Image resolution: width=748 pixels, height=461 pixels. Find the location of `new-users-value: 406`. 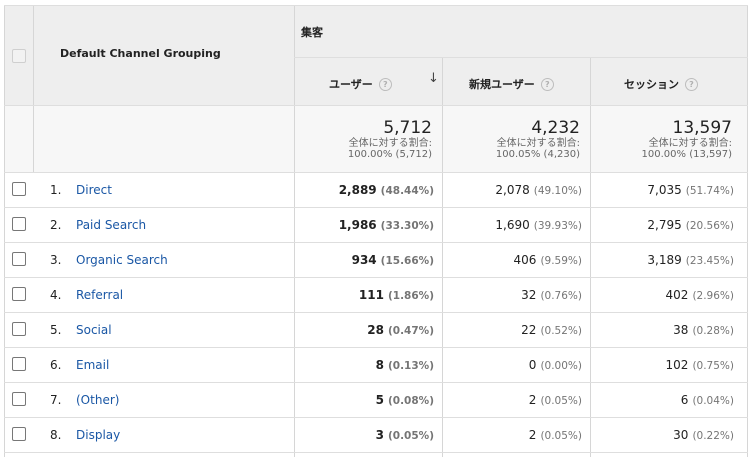

new-users-value: 406 is located at coordinates (525, 260).